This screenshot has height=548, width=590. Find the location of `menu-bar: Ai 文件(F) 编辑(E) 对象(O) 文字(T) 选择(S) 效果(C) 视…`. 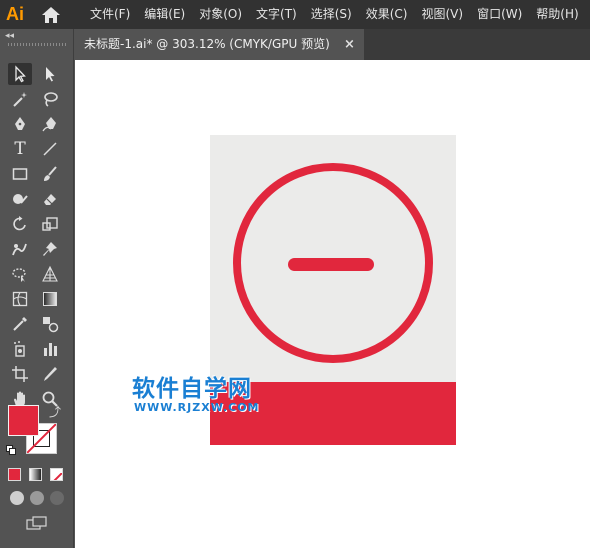

menu-bar: Ai 文件(F) 编辑(E) 对象(O) 文字(T) 选择(S) 效果(C) 视… is located at coordinates (295, 14).